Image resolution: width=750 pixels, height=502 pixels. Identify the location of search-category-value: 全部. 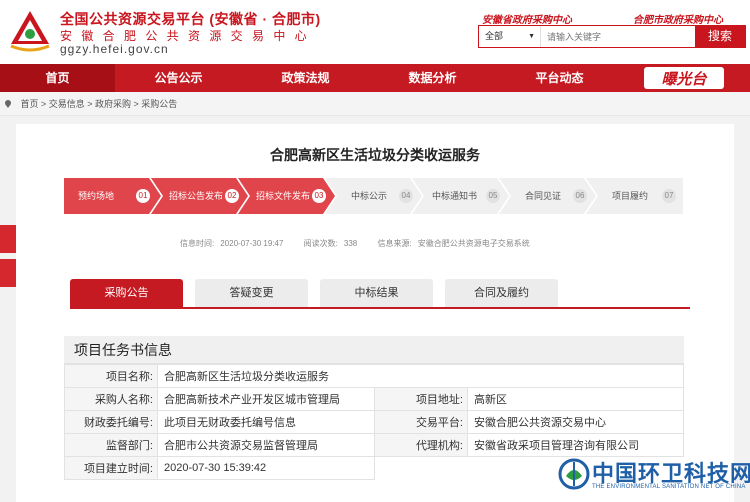
(494, 36).